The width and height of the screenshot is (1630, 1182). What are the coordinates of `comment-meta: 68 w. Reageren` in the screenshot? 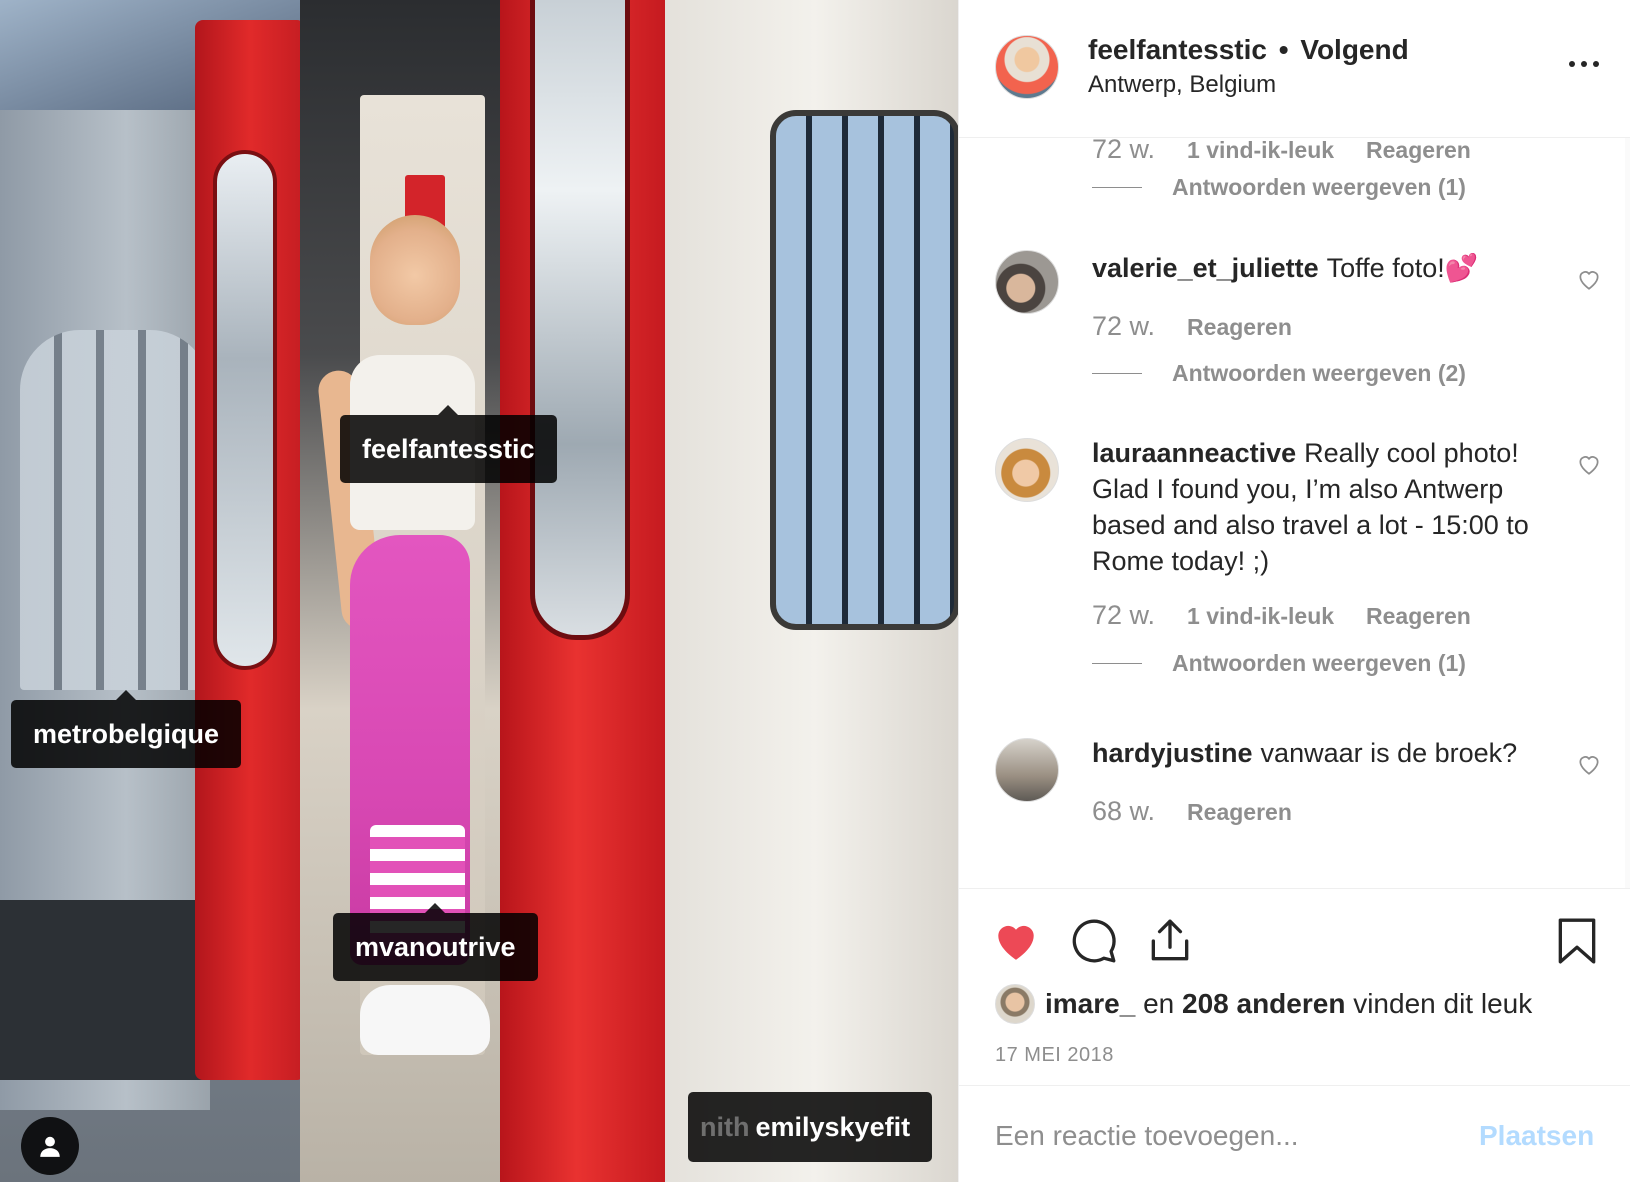 It's located at (1192, 811).